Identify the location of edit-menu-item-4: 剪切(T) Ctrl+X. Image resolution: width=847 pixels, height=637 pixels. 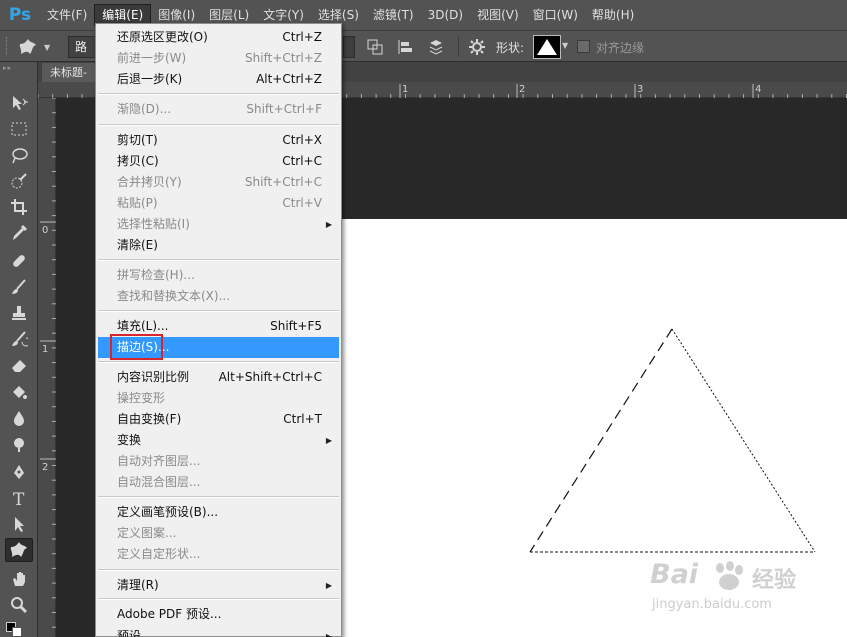
(218, 140).